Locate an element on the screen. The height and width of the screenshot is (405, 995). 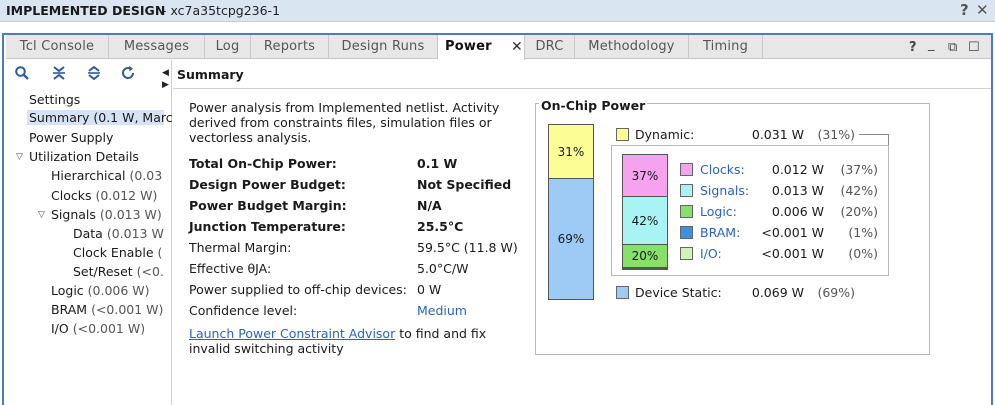
tree-item-io: I/O (<0.001 W) is located at coordinates (98, 328).